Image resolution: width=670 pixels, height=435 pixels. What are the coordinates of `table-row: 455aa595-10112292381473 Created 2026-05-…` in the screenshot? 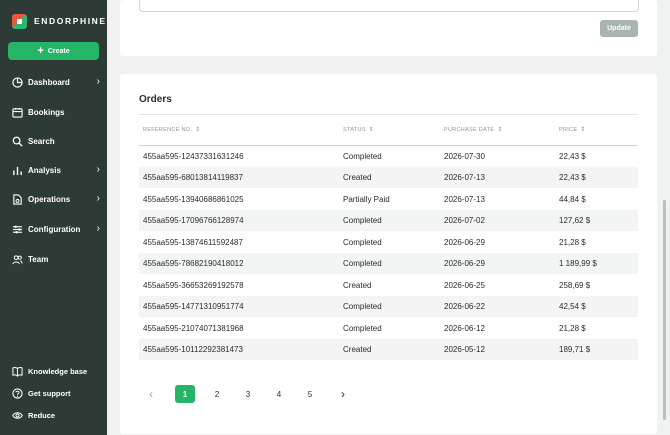 It's located at (388, 349).